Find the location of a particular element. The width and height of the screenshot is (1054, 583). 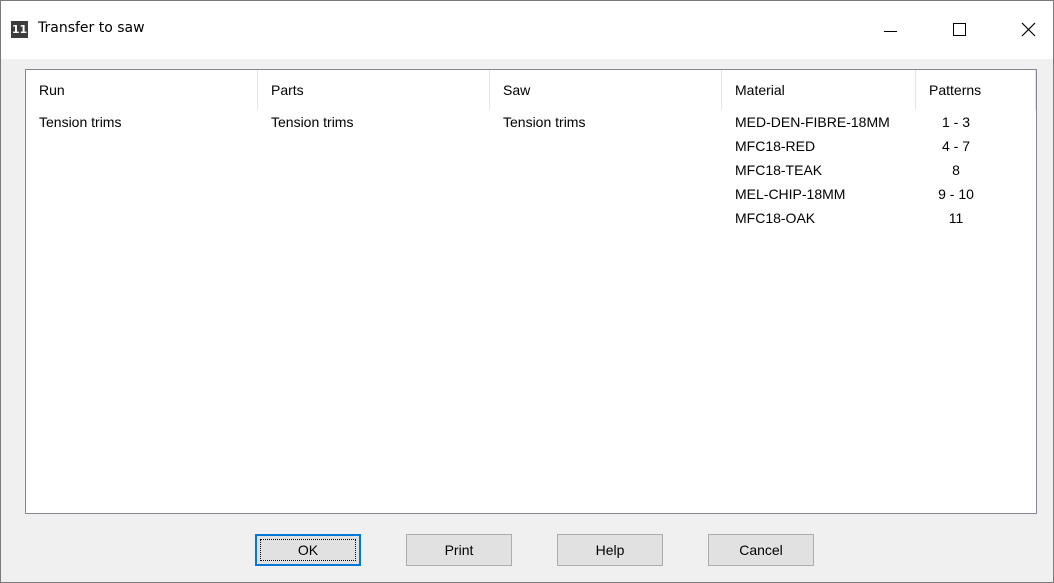

cancel-button-label: Cancel is located at coordinates (761, 550).